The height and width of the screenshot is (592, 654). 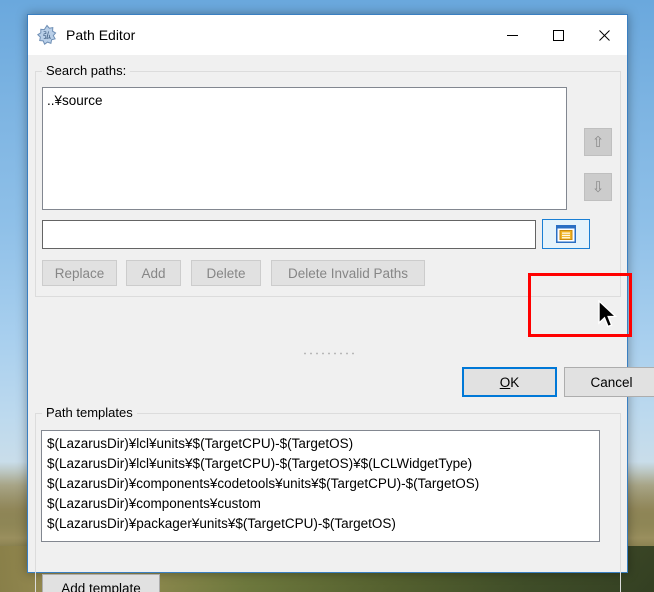 I want to click on mouse-cursor-icon, so click(x=609, y=318).